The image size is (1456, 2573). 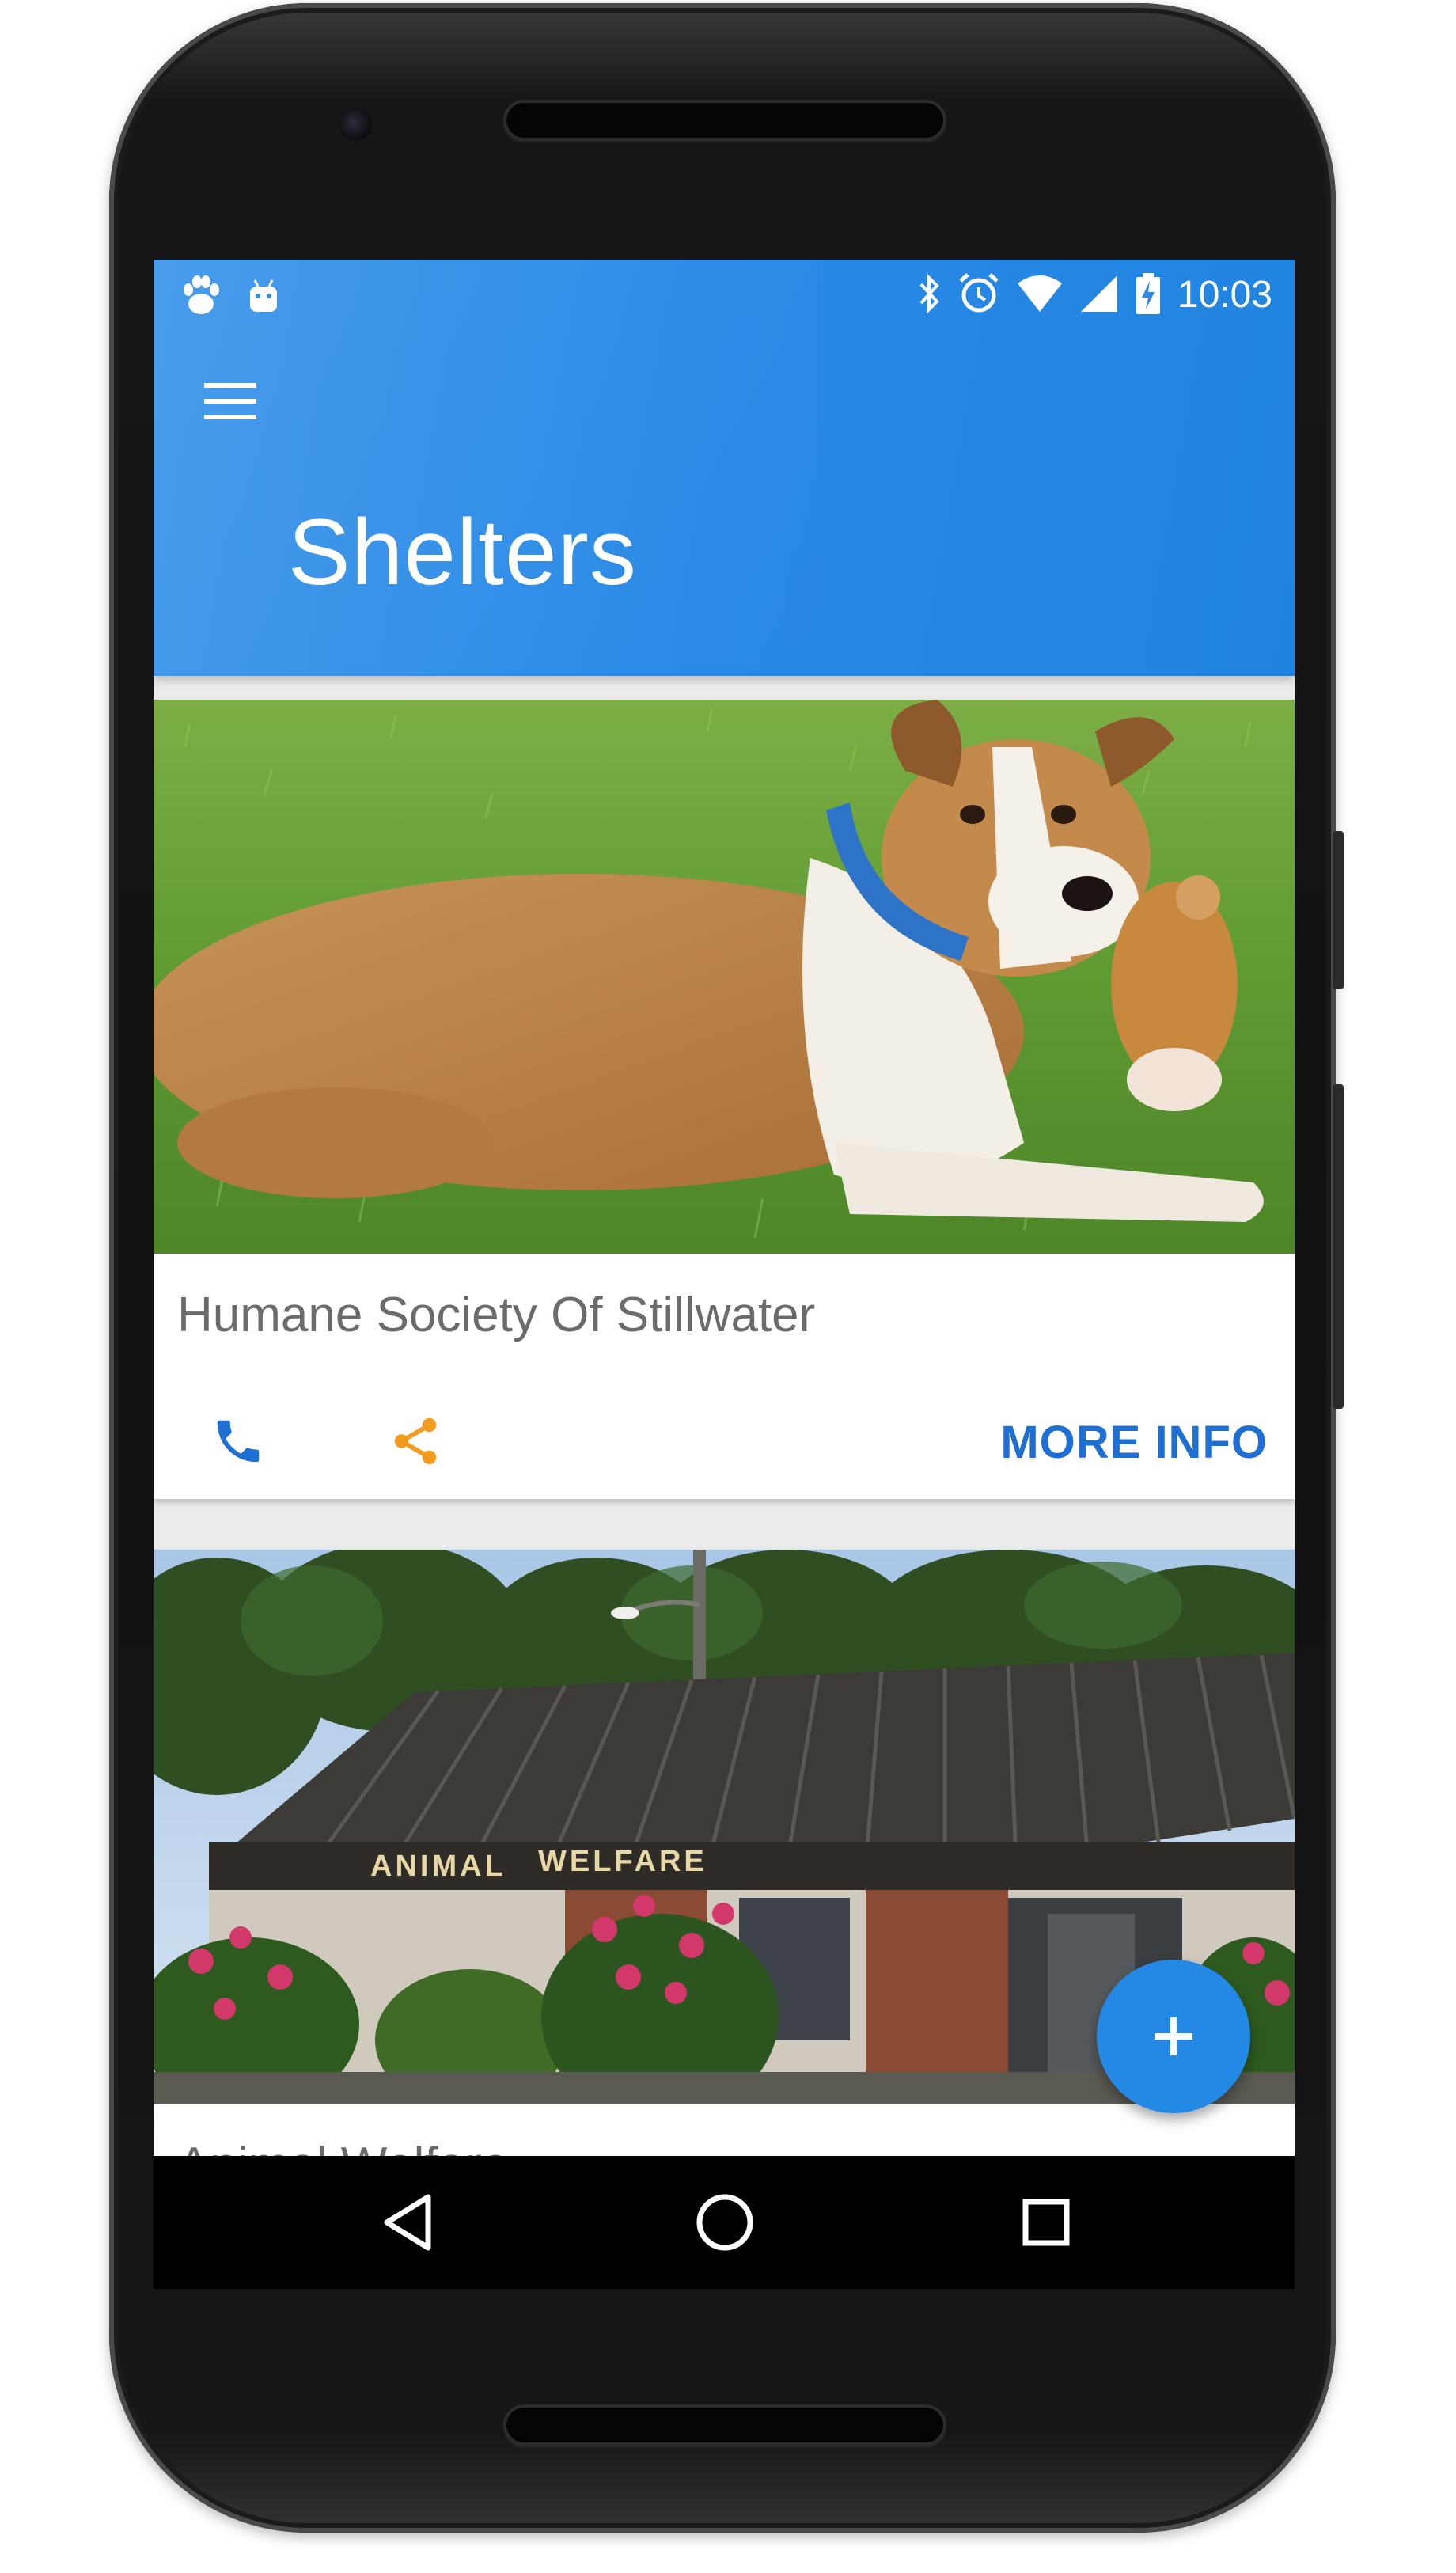 I want to click on share-icon, so click(x=415, y=1441).